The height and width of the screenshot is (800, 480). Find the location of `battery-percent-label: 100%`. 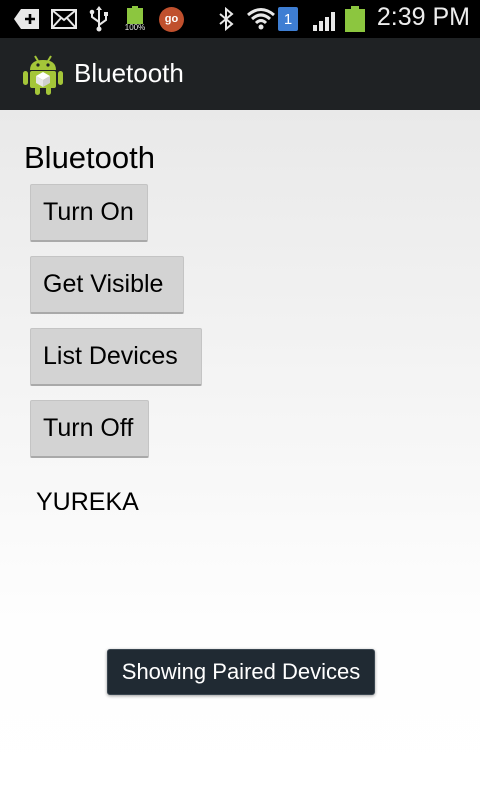

battery-percent-label: 100% is located at coordinates (135, 27).